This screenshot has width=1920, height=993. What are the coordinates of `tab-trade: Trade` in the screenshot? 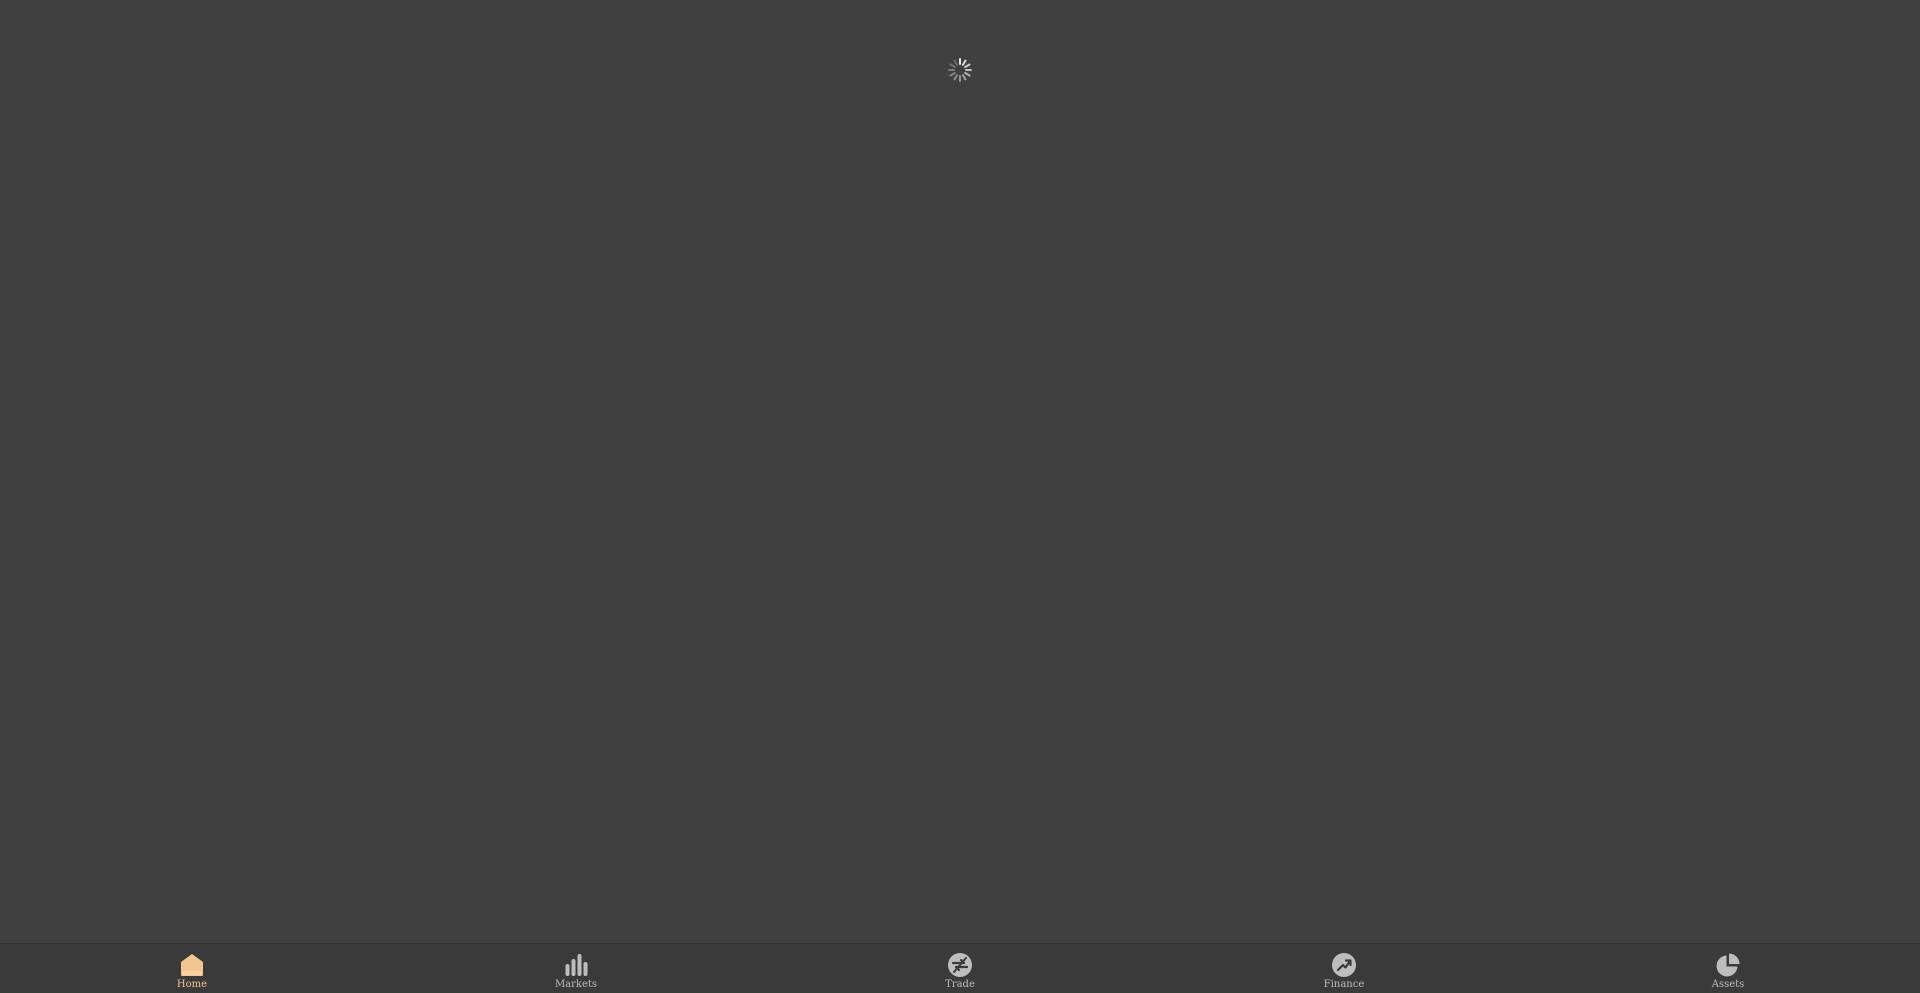 It's located at (960, 968).